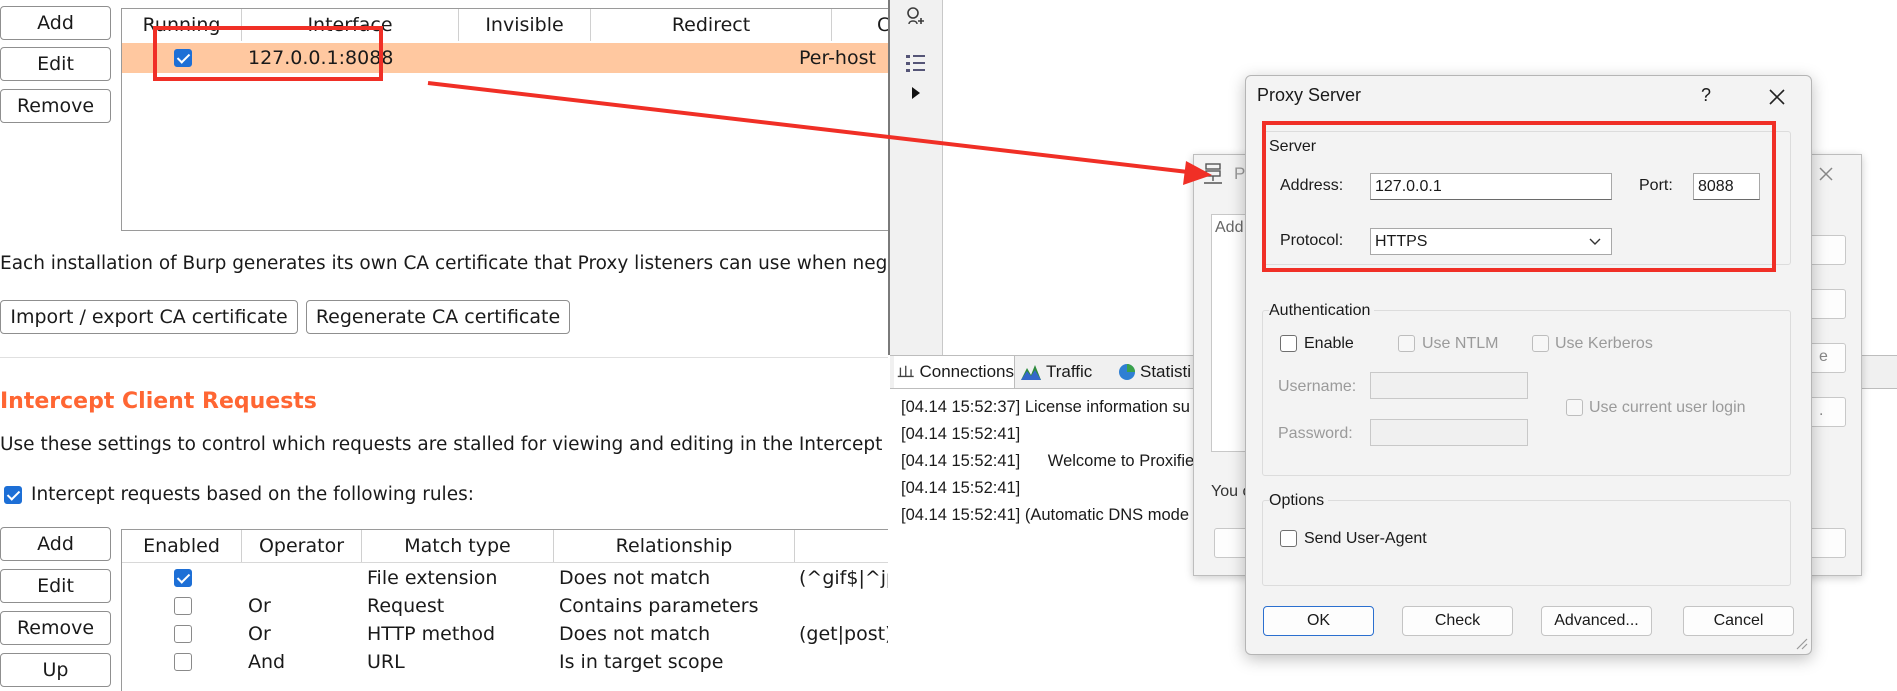 This screenshot has height=691, width=1897. I want to click on add-listener-button: Add, so click(55, 23).